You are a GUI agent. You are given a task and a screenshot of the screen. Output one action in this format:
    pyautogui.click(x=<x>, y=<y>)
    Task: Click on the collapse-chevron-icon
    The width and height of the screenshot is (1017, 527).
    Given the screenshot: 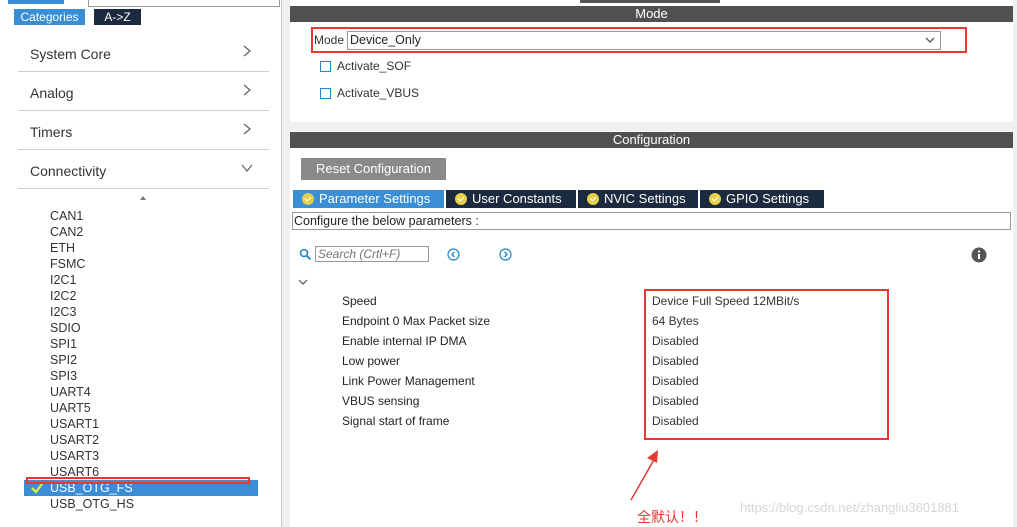 What is the action you would take?
    pyautogui.click(x=303, y=282)
    